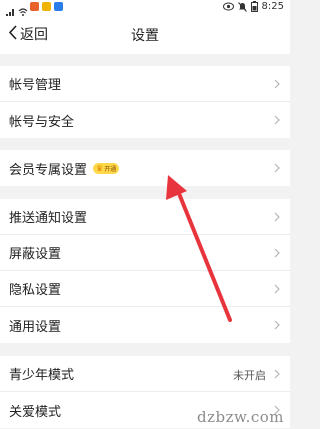 The width and height of the screenshot is (320, 429). I want to click on settings-item-label: 青少年模式, so click(42, 375).